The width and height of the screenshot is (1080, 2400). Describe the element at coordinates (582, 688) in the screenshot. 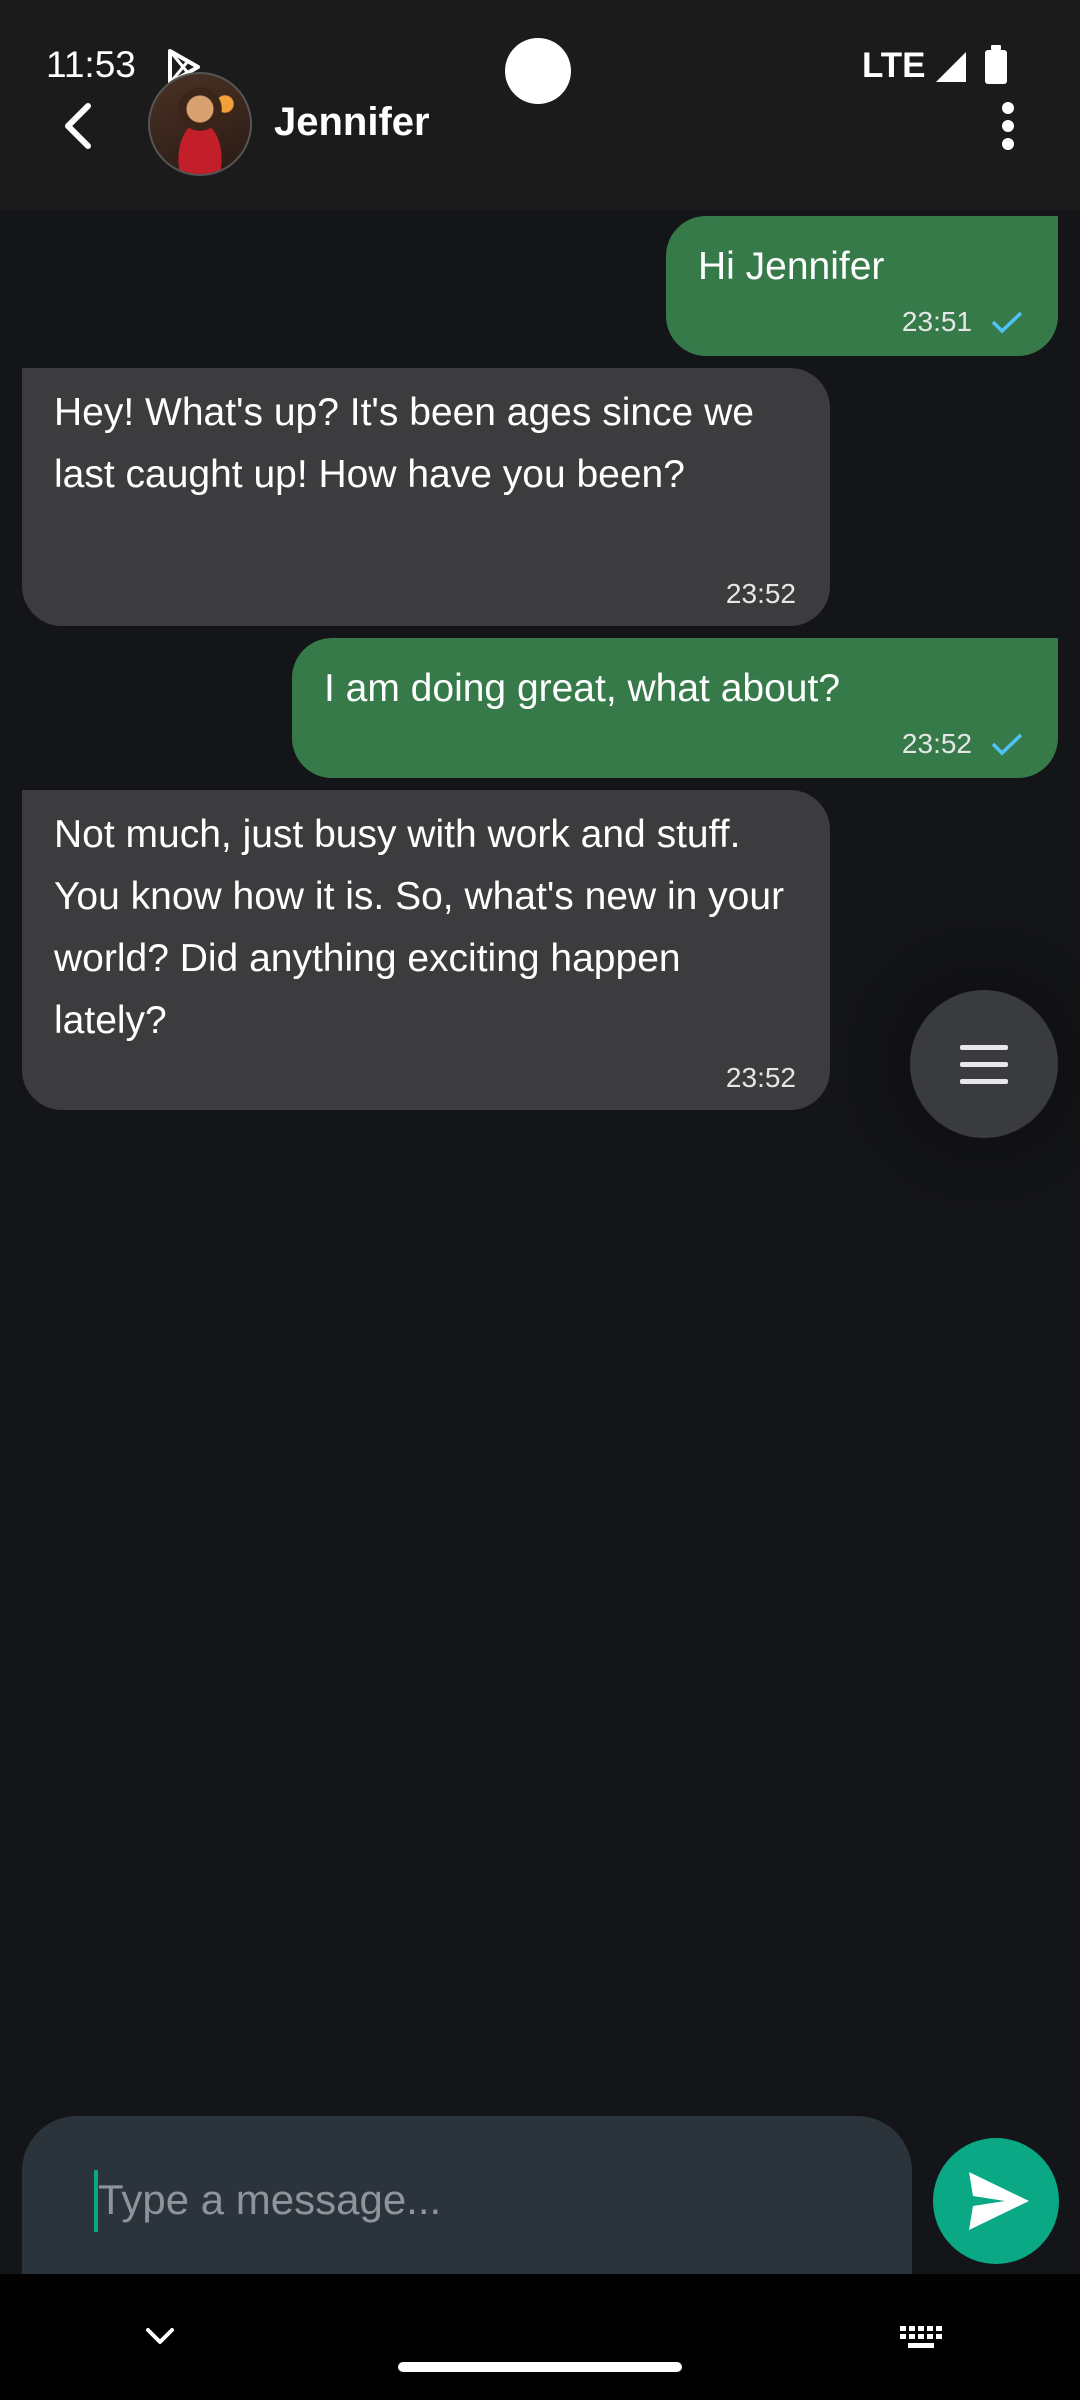

I see `message-text: I am doing great, what about?` at that location.